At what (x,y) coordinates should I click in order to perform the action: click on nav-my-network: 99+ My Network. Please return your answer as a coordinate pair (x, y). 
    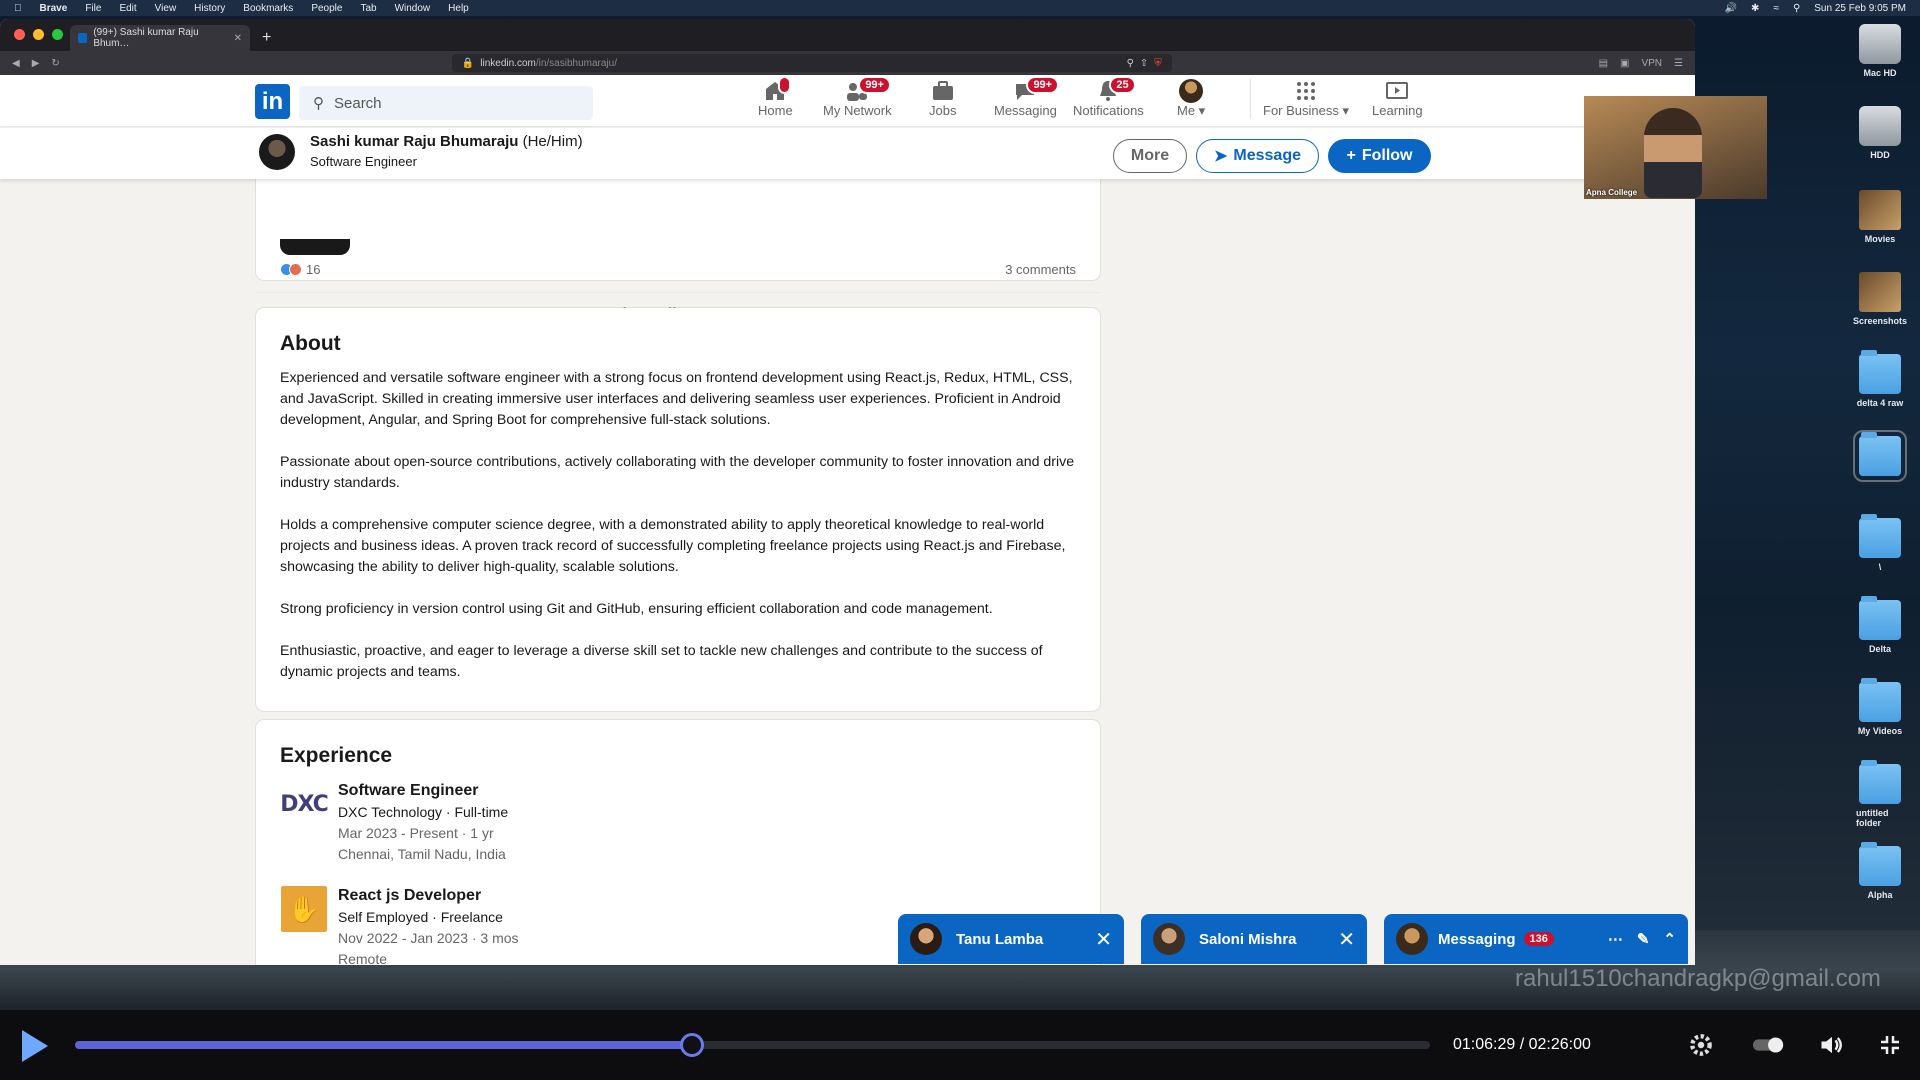
    Looking at the image, I should click on (857, 97).